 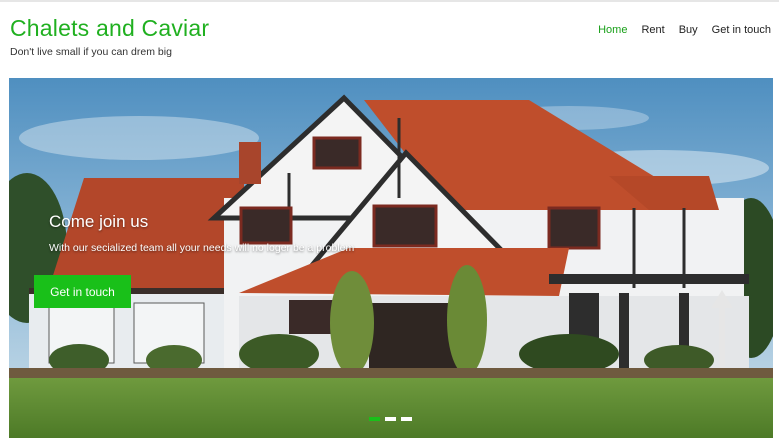 What do you see at coordinates (91, 52) in the screenshot?
I see `site-tagline: Don't live small if you can drem big` at bounding box center [91, 52].